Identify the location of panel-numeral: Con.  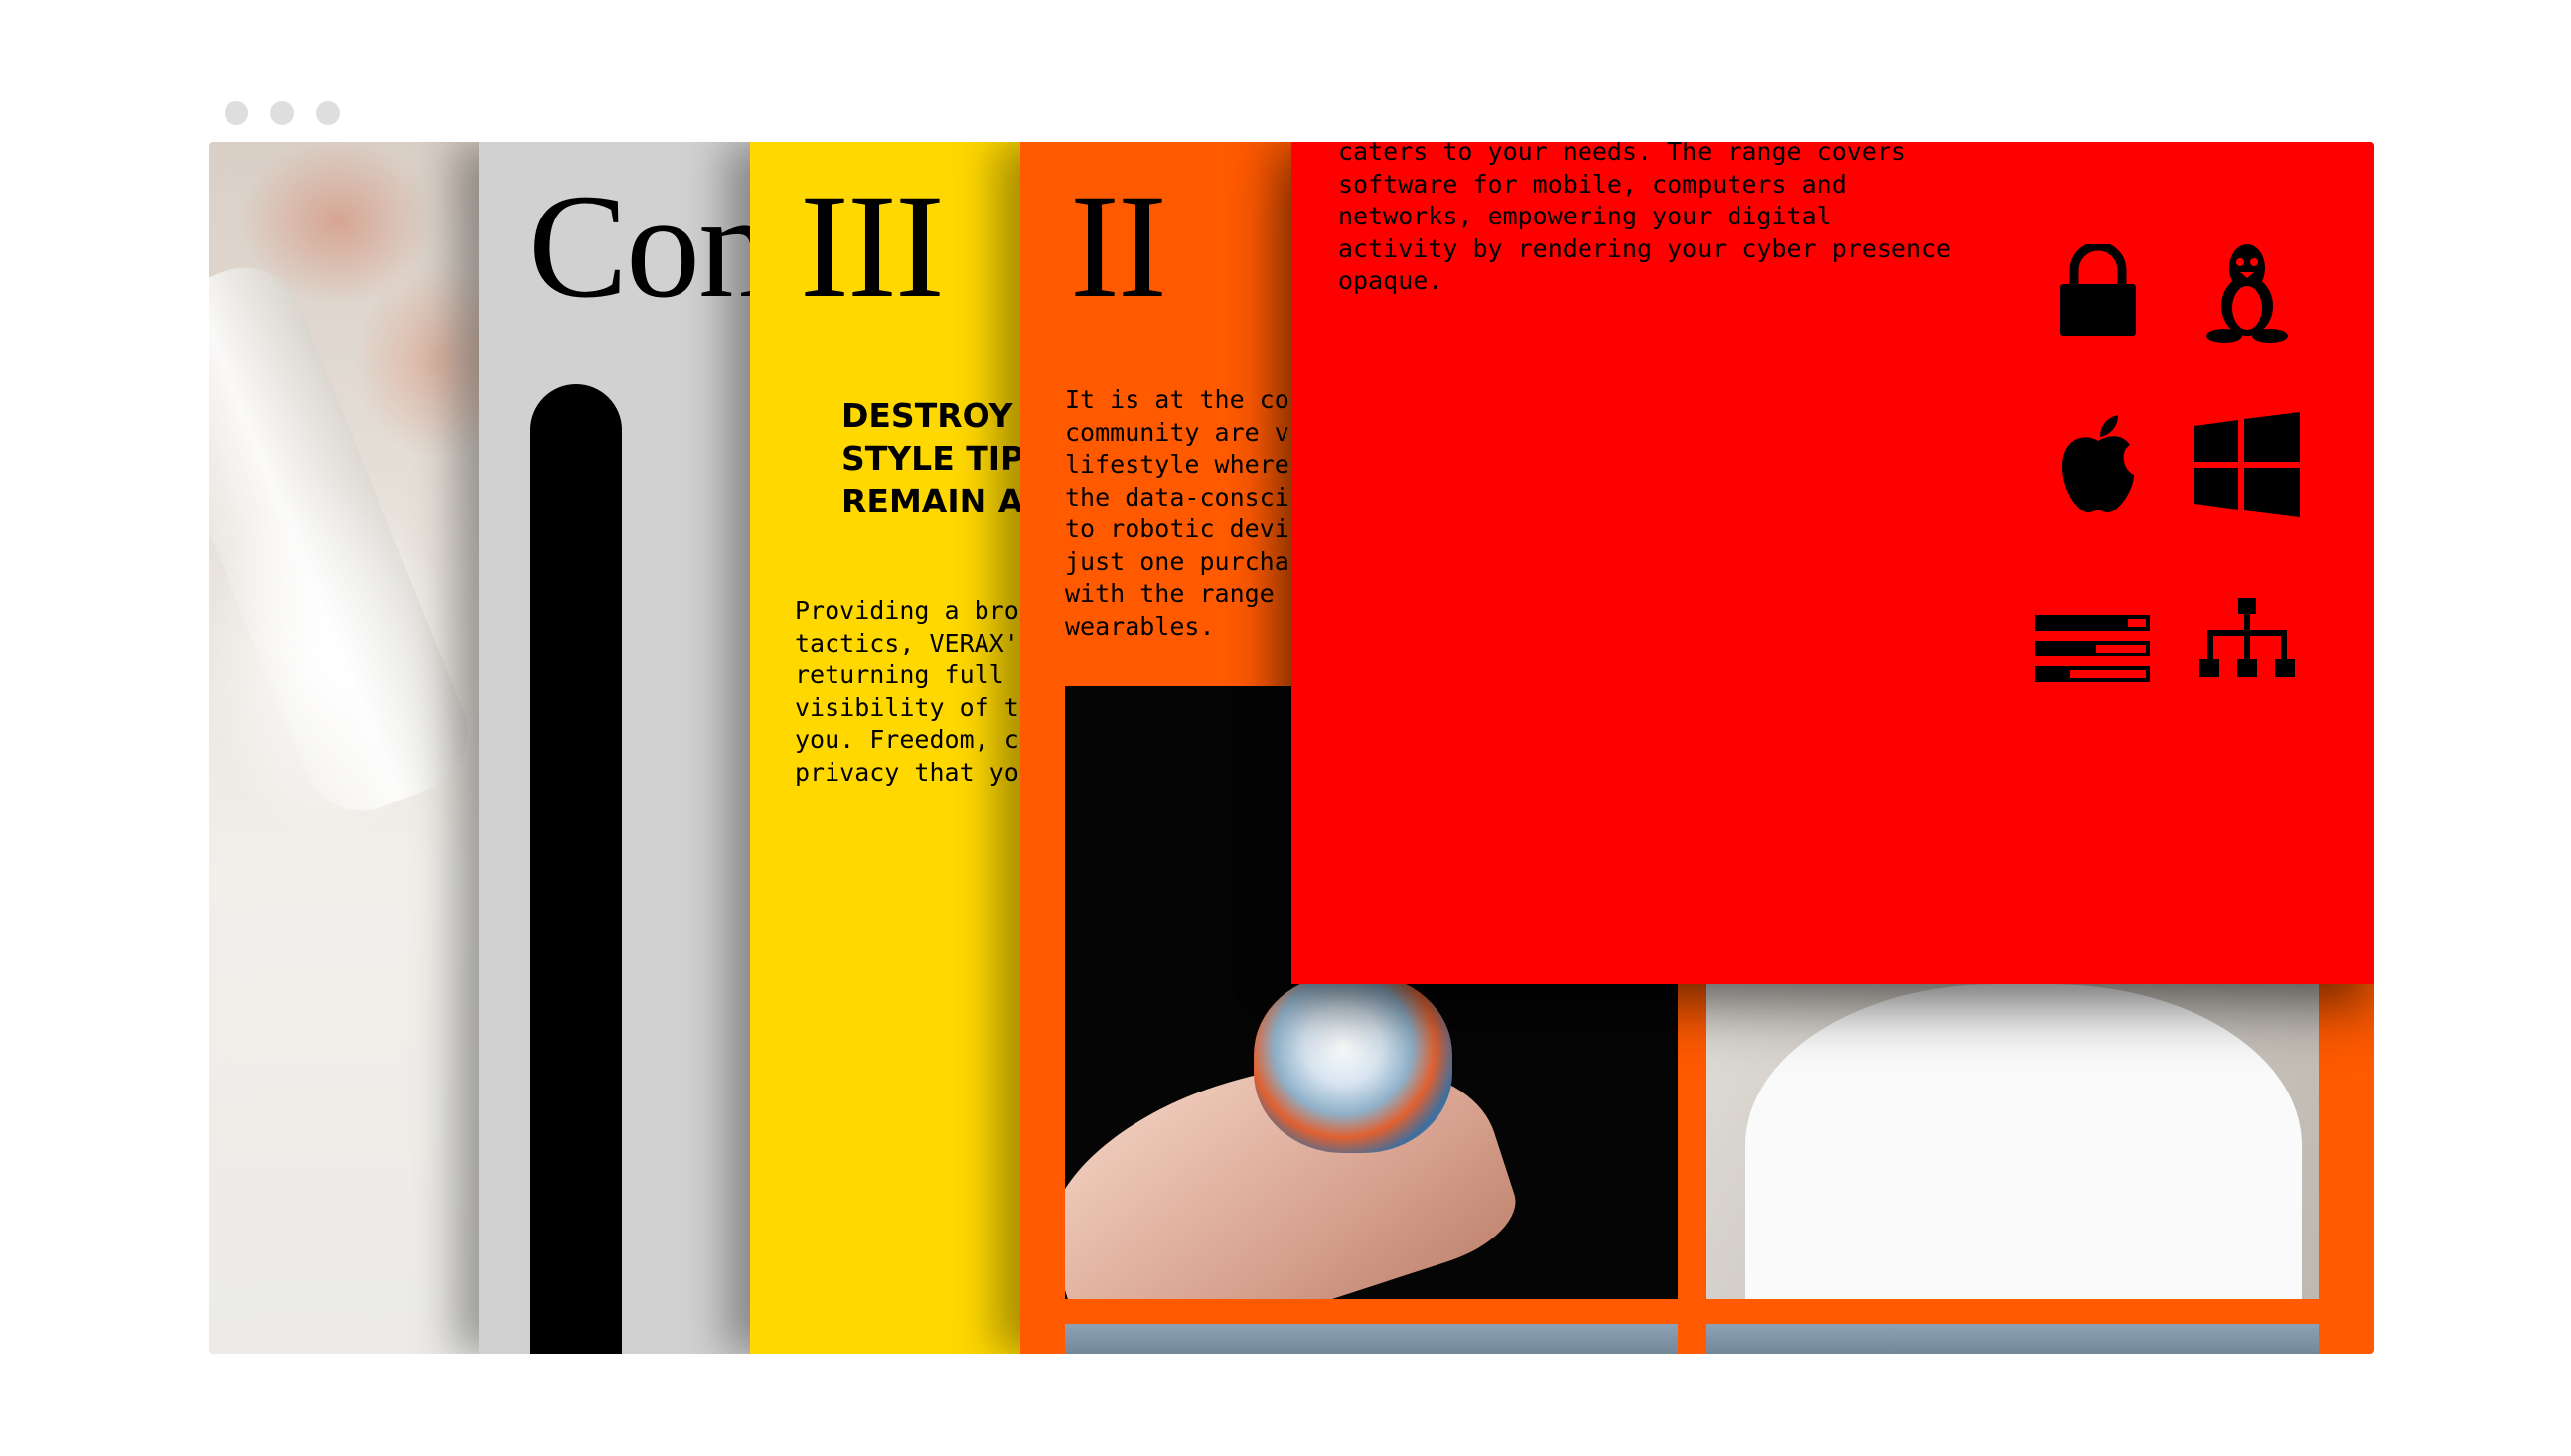
(651, 247).